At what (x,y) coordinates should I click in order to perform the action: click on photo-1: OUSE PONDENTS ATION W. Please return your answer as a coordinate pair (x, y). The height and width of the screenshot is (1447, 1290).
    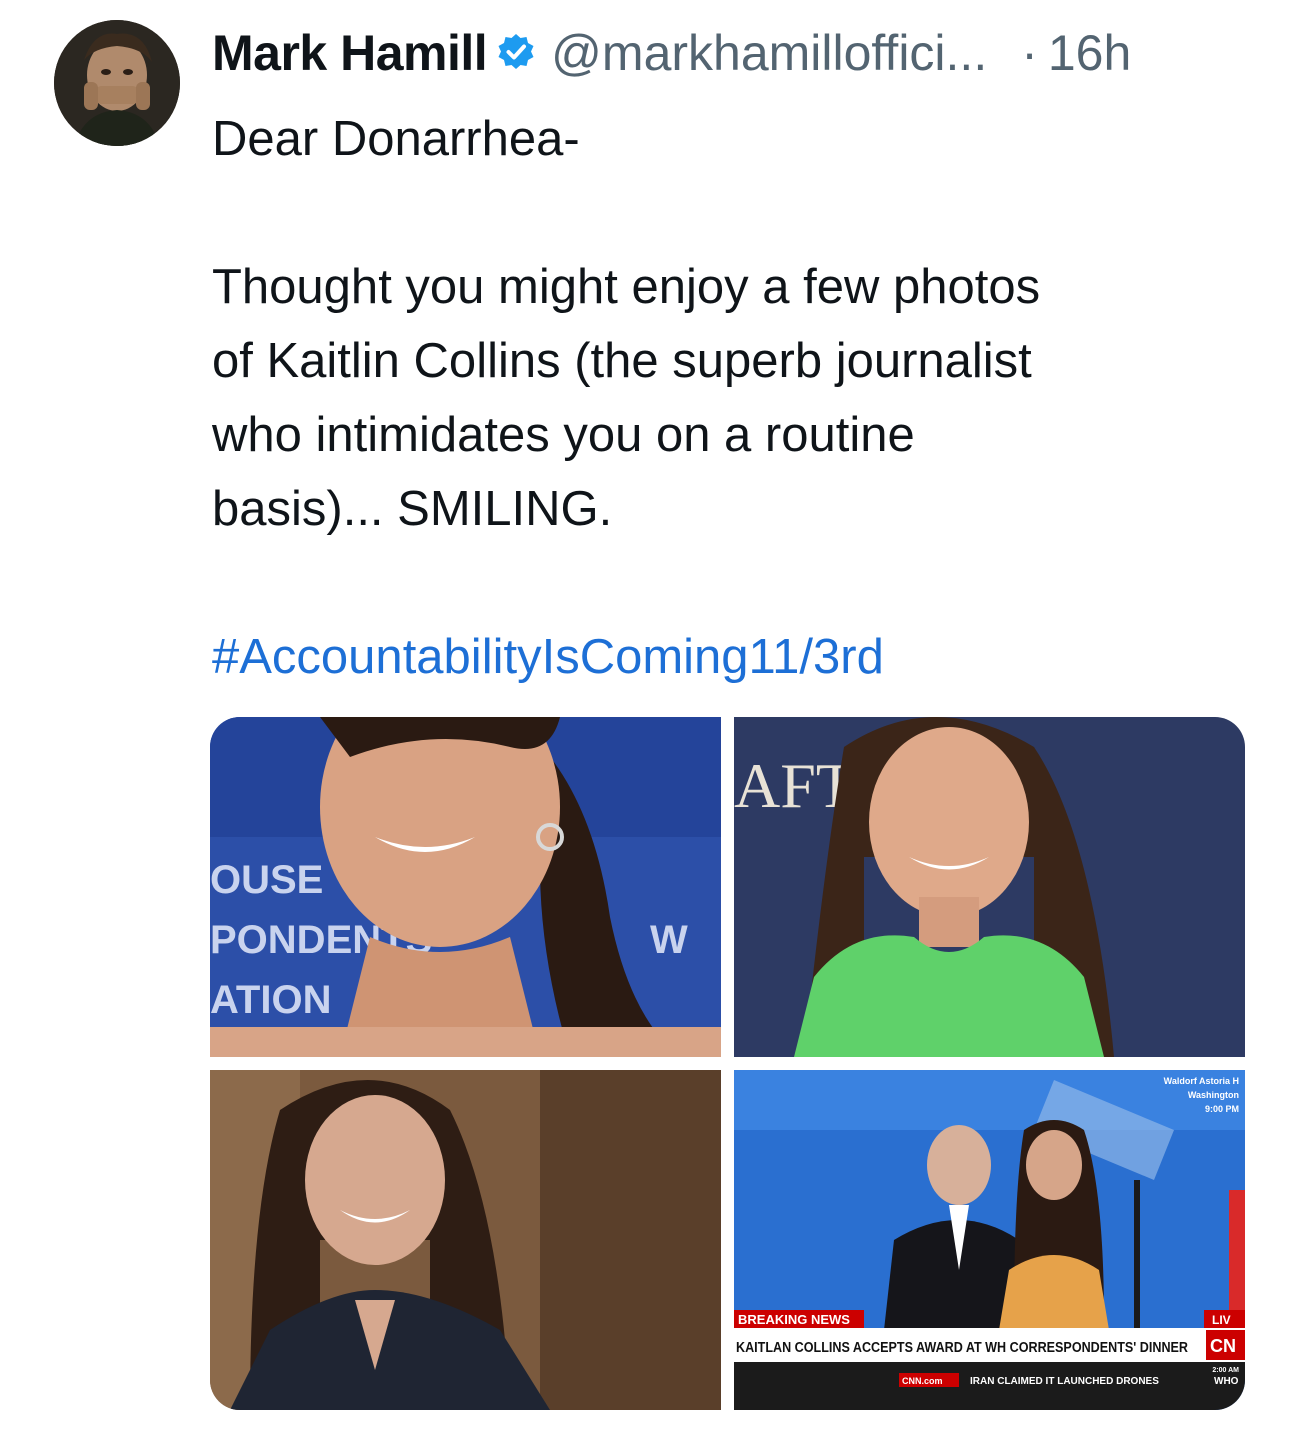
    Looking at the image, I should click on (465, 887).